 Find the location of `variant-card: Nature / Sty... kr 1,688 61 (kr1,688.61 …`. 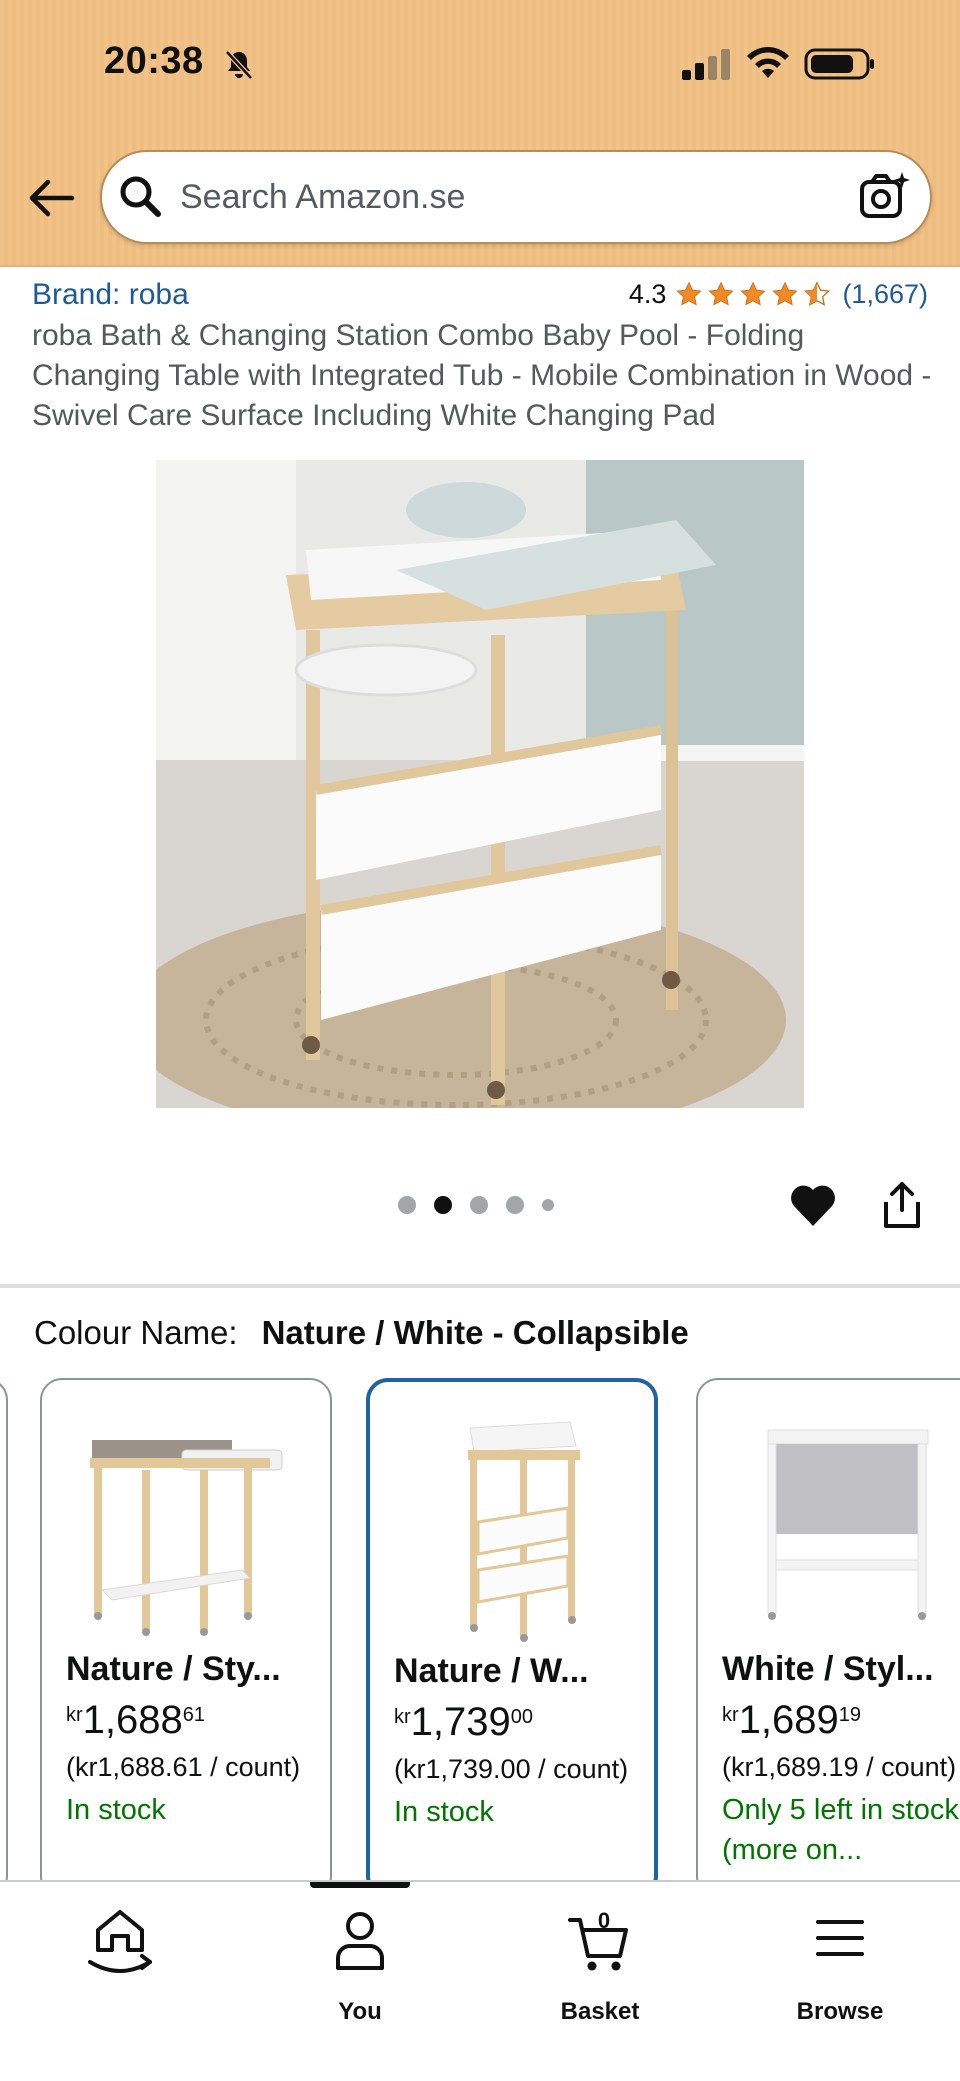

variant-card: Nature / Sty... kr 1,688 61 (kr1,688.61 … is located at coordinates (186, 1629).